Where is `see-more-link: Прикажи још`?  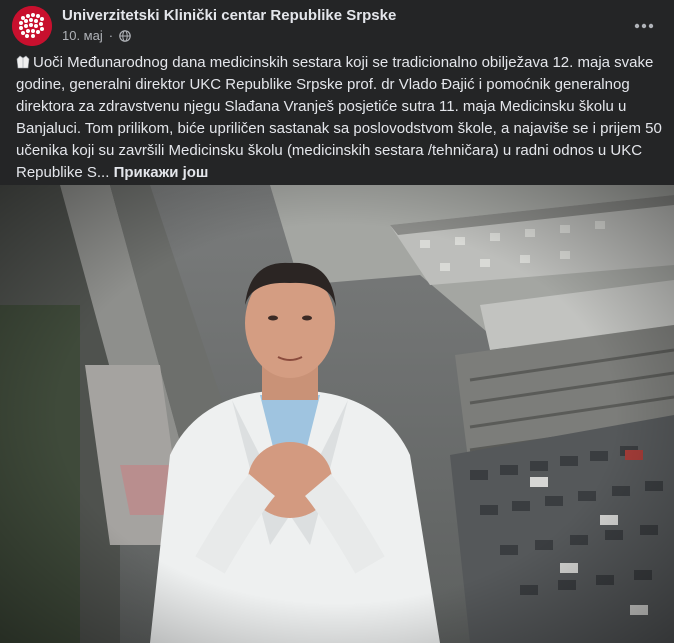 see-more-link: Прикажи још is located at coordinates (161, 172).